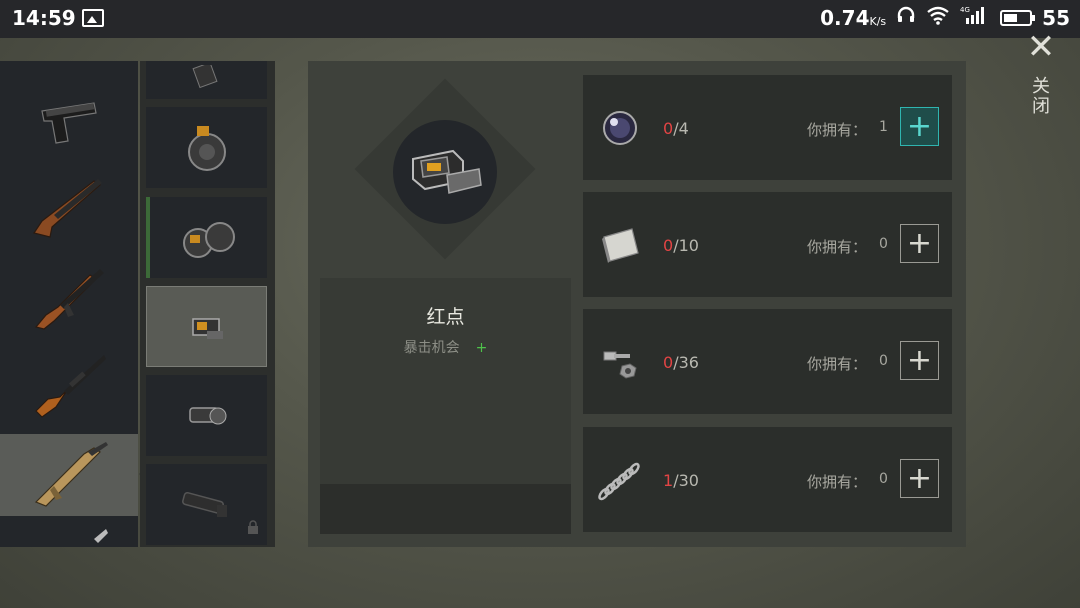 The width and height of the screenshot is (1080, 608). I want to click on material-count: 0/36, so click(681, 362).